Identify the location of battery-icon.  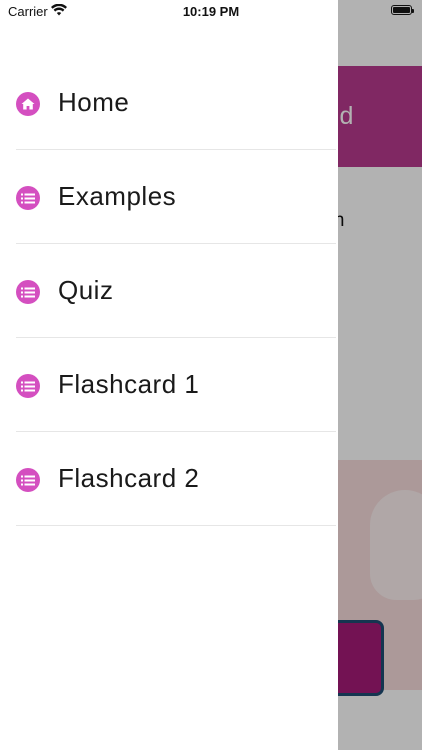
(402, 10).